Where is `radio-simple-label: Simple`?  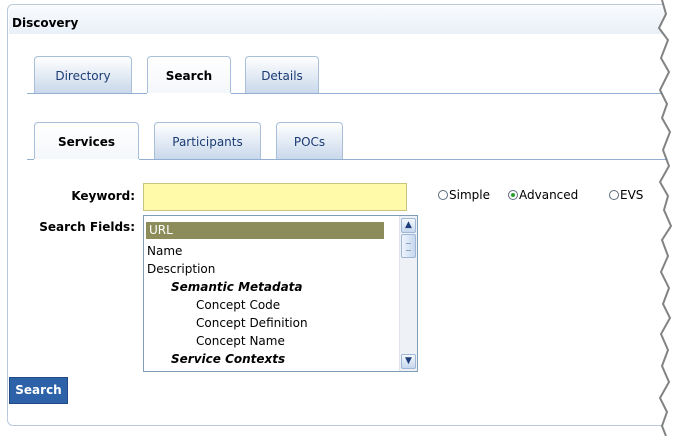
radio-simple-label: Simple is located at coordinates (469, 195).